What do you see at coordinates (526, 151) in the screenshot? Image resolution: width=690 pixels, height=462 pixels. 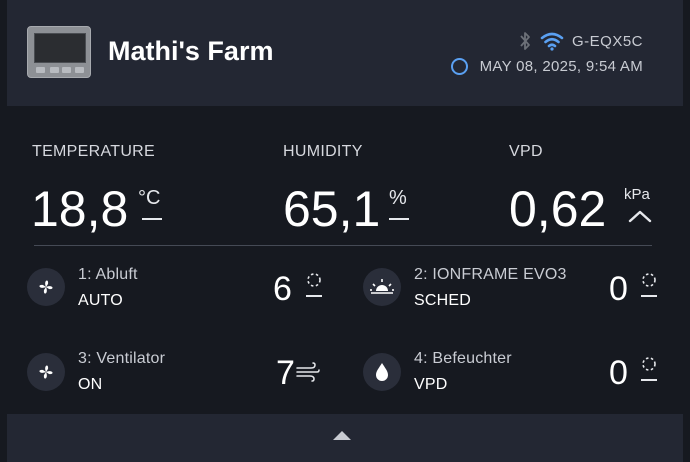 I see `vpd-label: VPD` at bounding box center [526, 151].